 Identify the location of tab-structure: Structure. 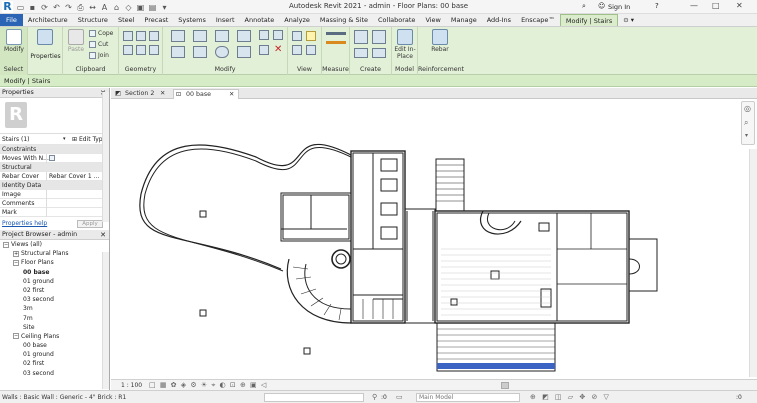
(93, 20).